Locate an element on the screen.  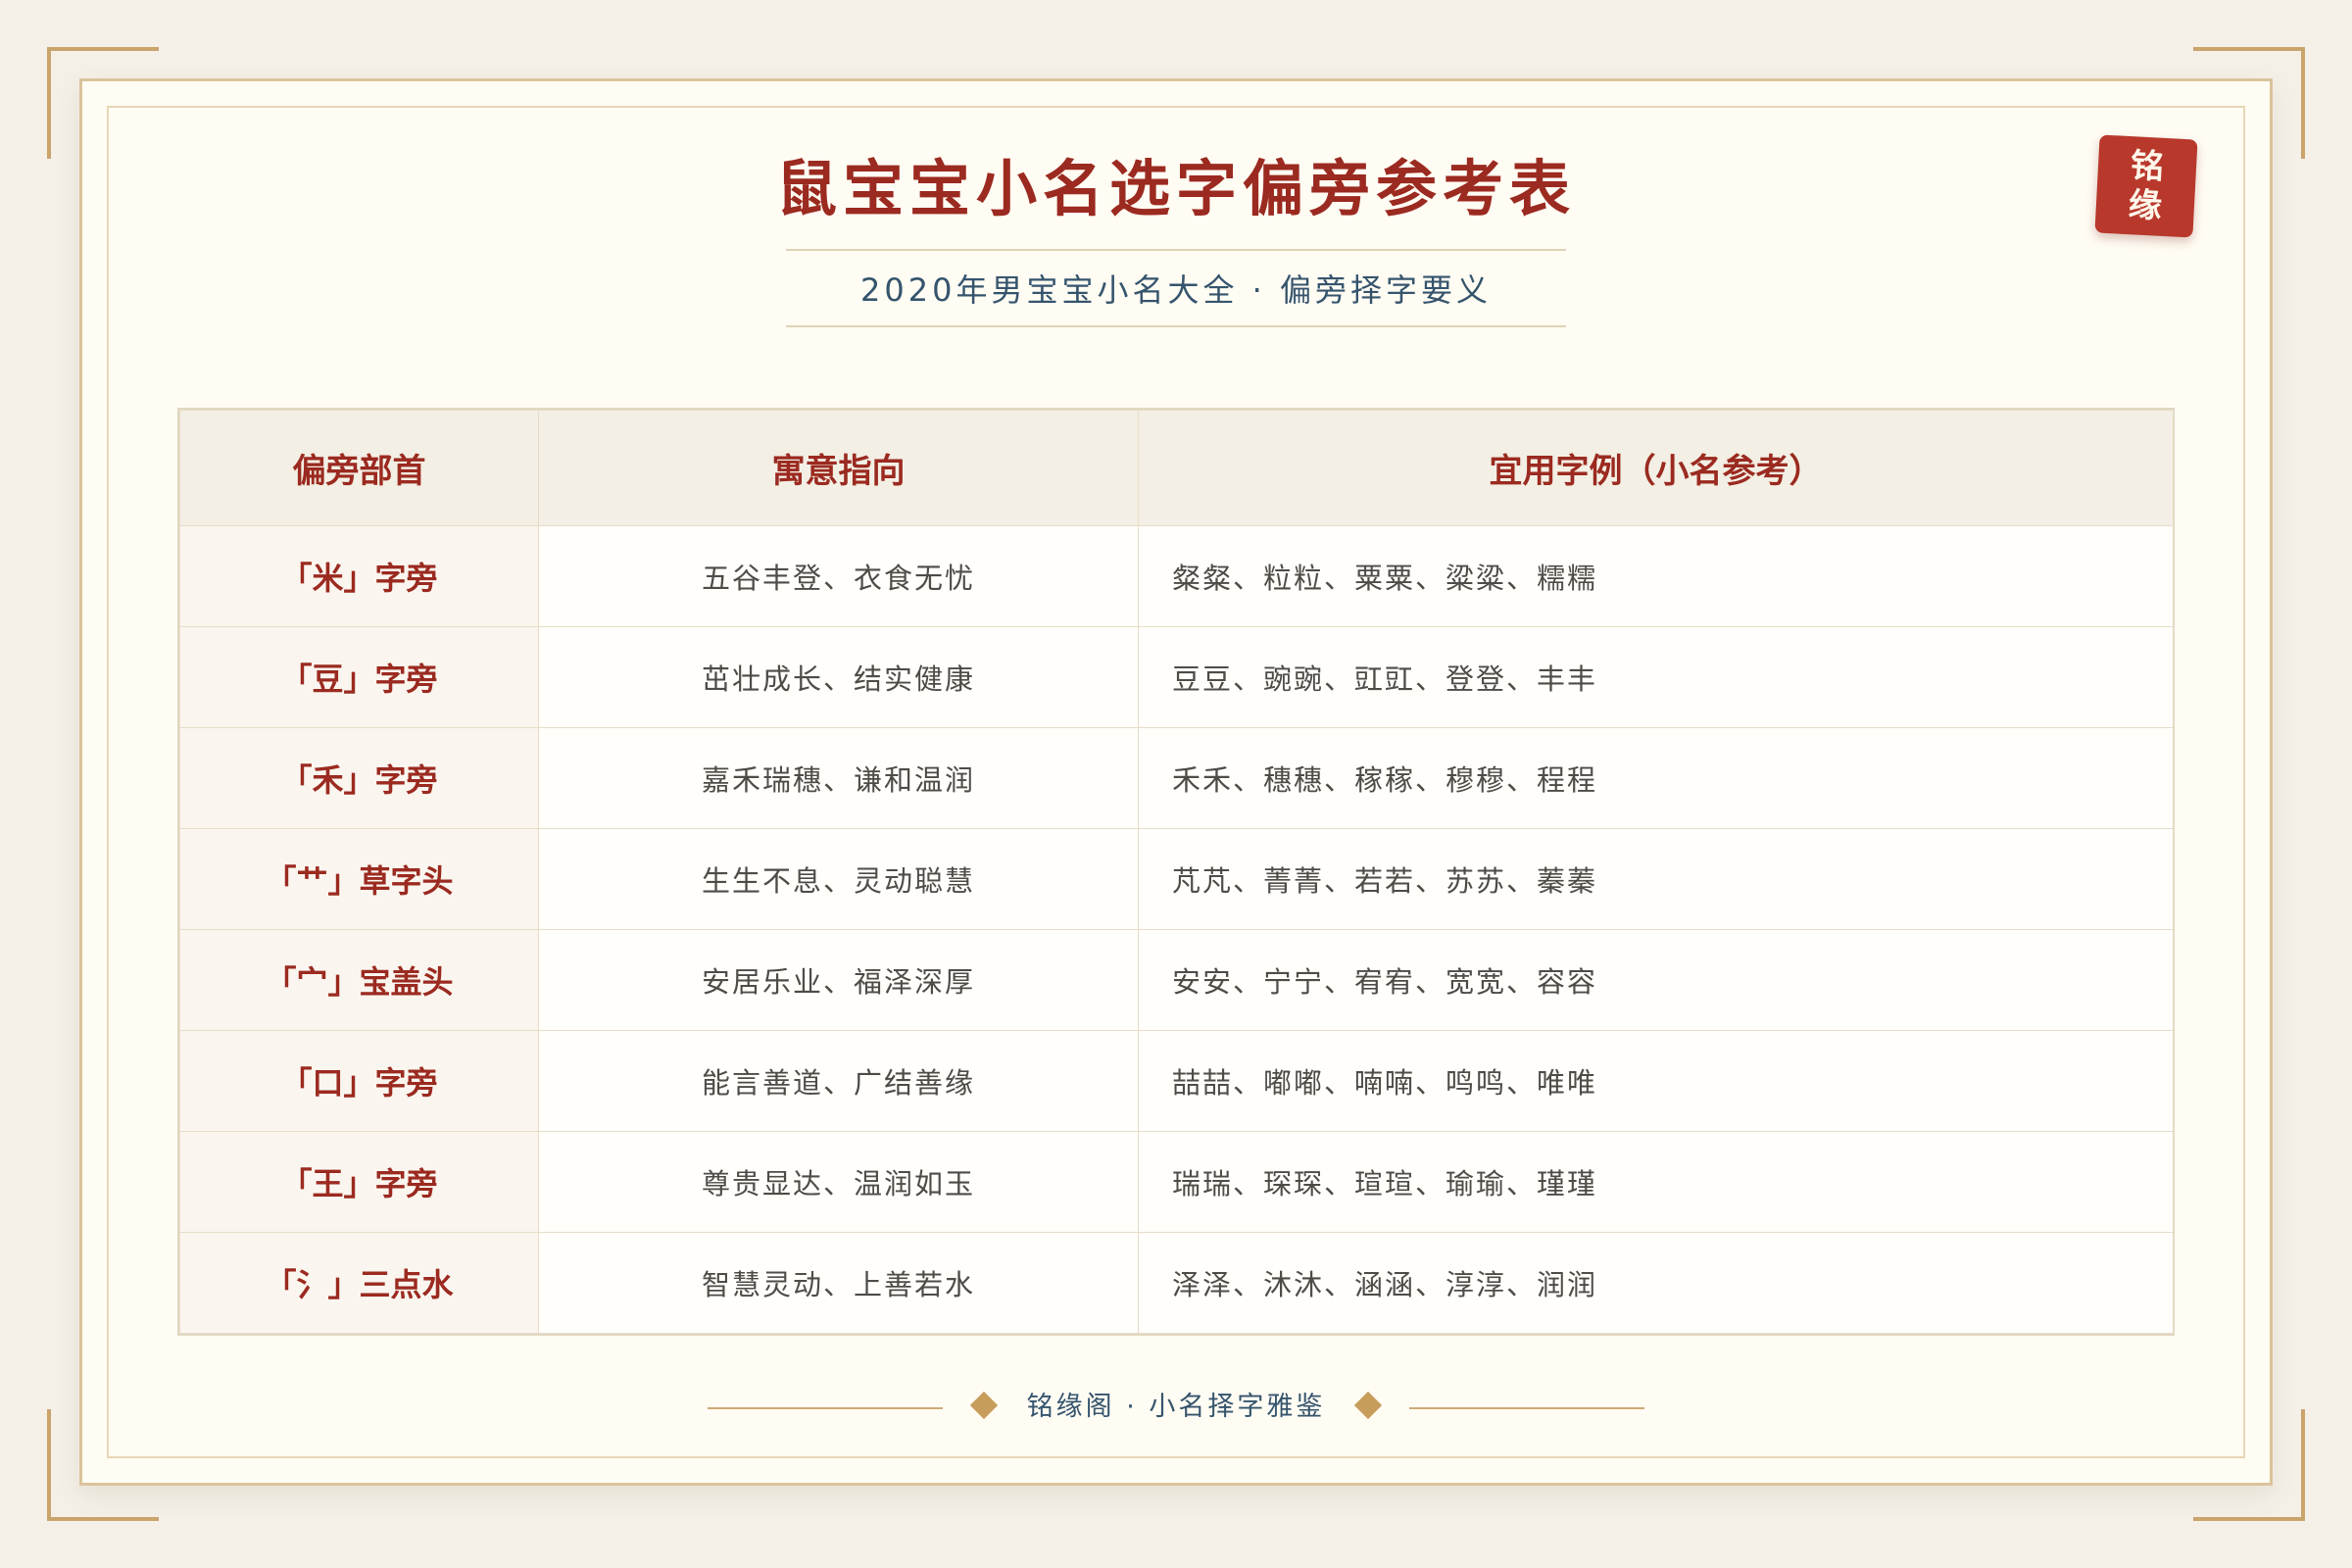
footer-left-rule is located at coordinates (825, 1408).